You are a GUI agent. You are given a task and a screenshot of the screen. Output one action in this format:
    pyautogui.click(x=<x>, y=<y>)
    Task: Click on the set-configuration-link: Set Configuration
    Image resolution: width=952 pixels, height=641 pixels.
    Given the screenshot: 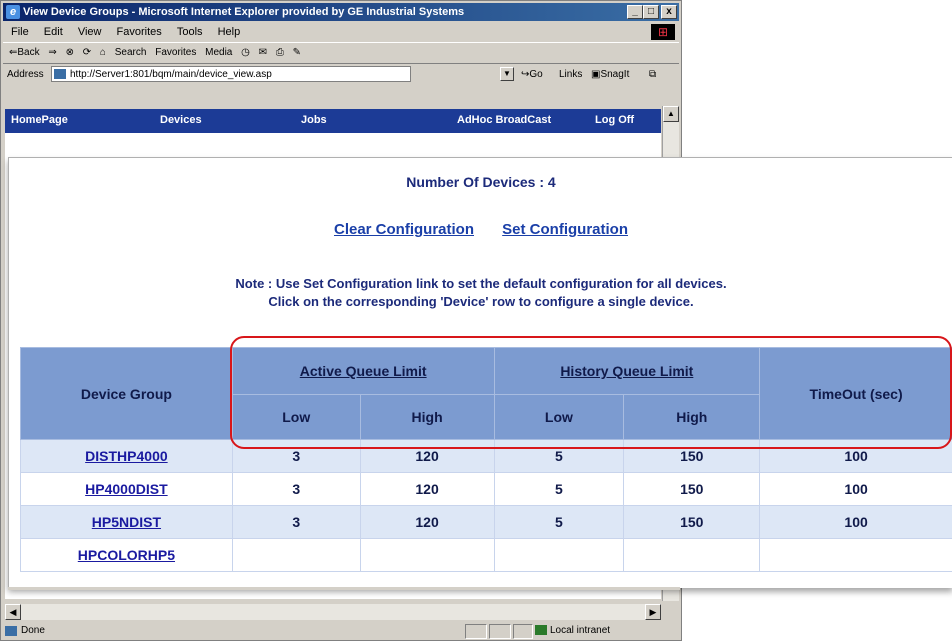 What is the action you would take?
    pyautogui.click(x=565, y=229)
    